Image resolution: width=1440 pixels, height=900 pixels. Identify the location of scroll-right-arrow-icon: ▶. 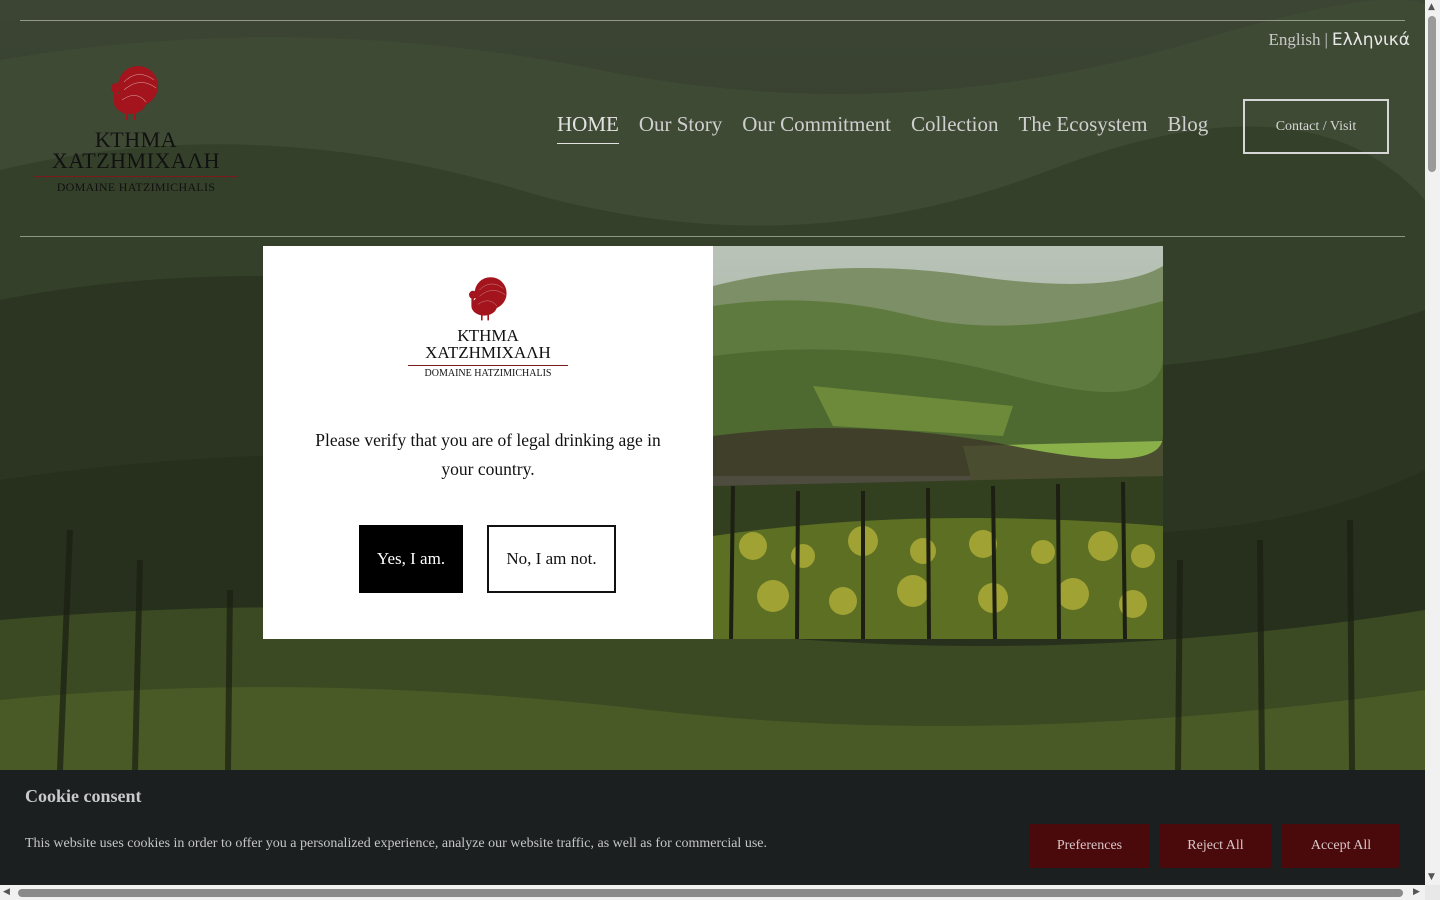
(1416, 892).